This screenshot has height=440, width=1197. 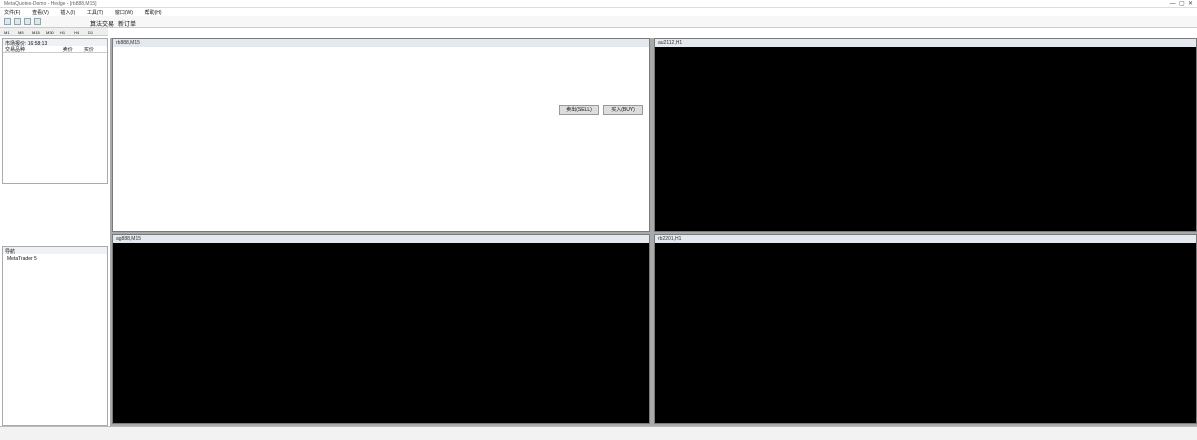 I want to click on timeframe-m1: M1, so click(x=7, y=32).